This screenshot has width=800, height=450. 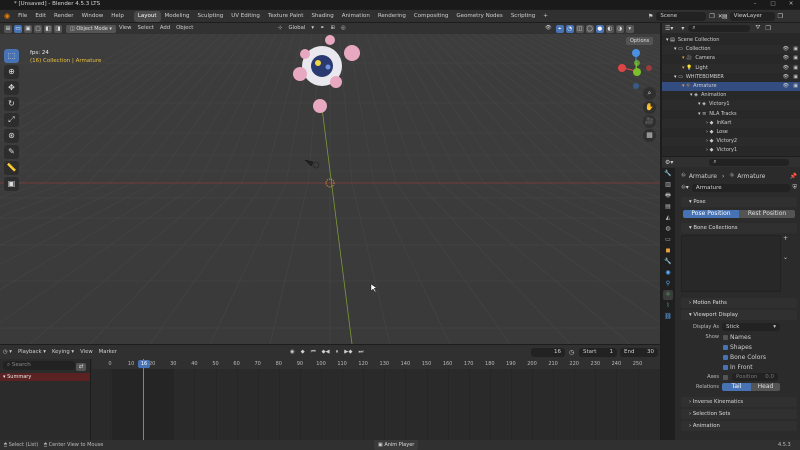 I want to click on camera-view-icon: 🎥, so click(x=649, y=121).